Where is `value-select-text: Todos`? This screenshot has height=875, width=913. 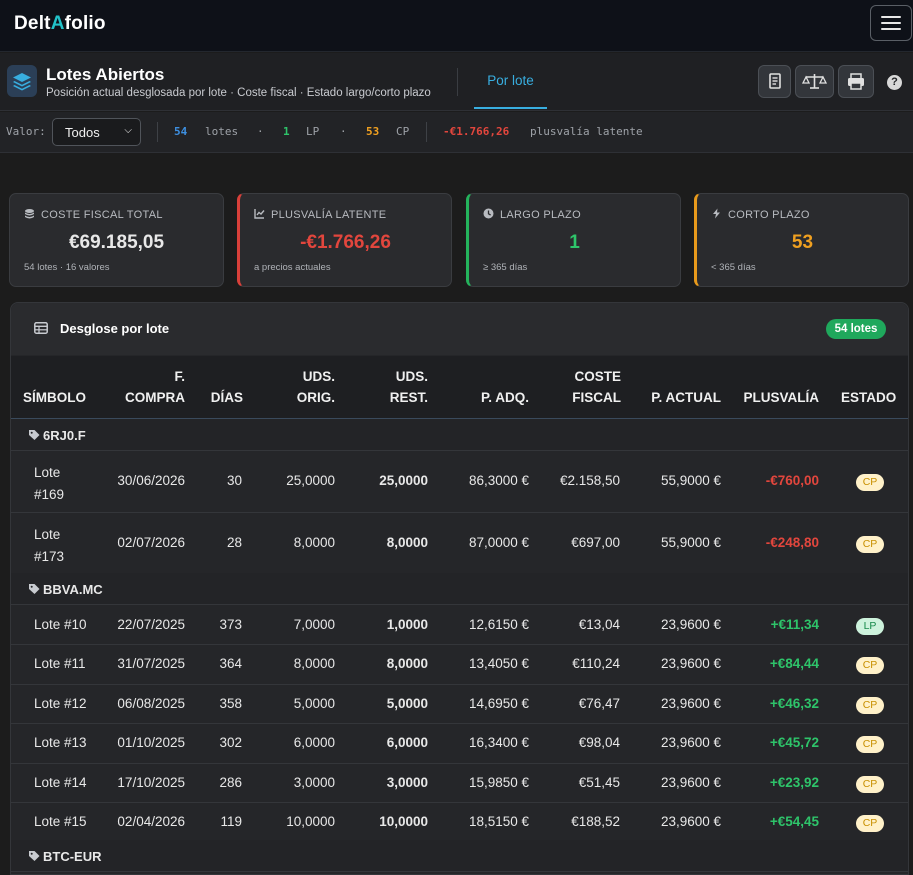 value-select-text: Todos is located at coordinates (82, 132).